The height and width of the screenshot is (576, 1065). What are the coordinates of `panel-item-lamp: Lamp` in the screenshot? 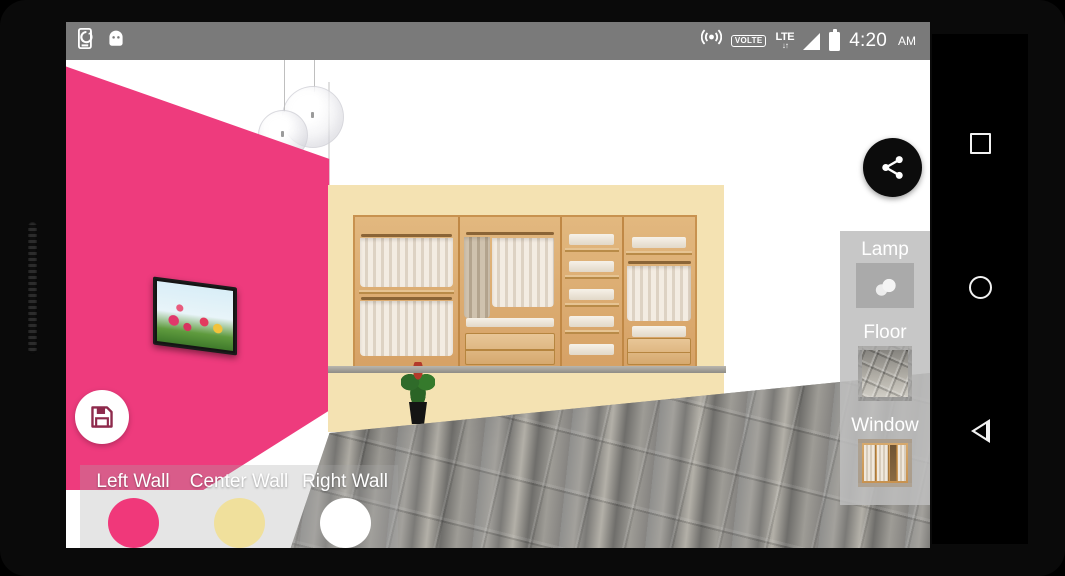 It's located at (885, 277).